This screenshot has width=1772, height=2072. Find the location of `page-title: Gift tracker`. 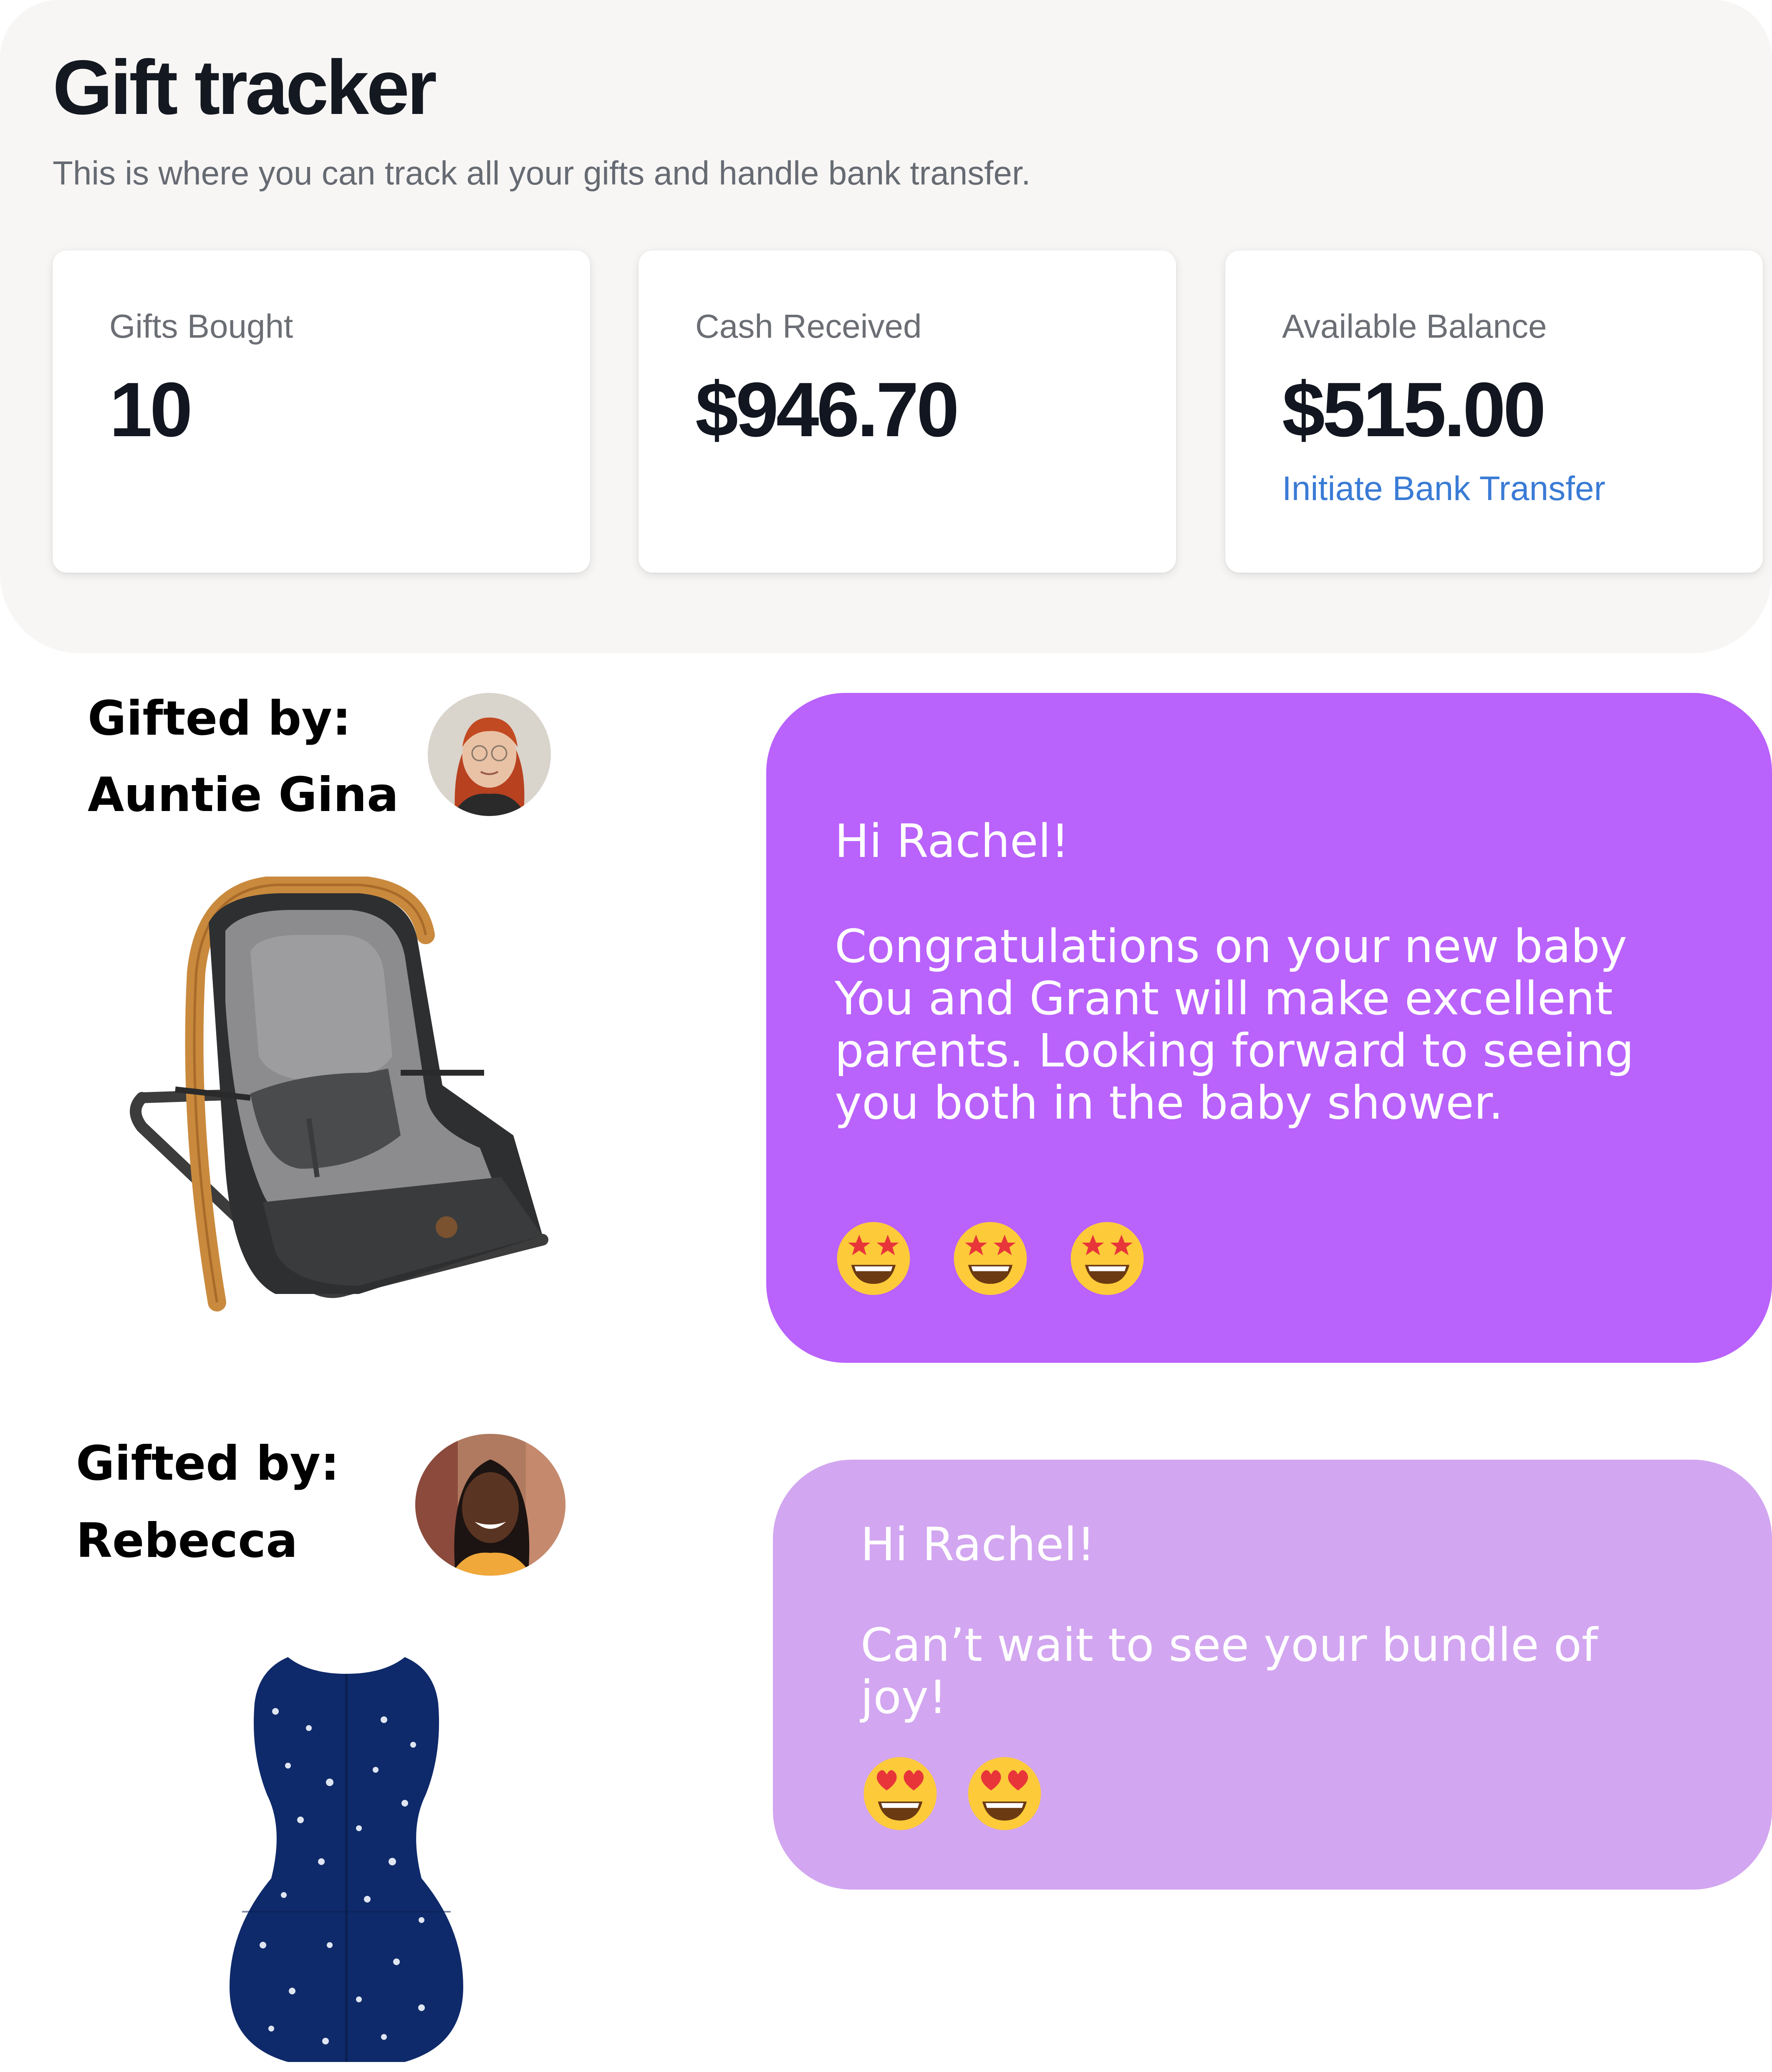

page-title: Gift tracker is located at coordinates (245, 88).